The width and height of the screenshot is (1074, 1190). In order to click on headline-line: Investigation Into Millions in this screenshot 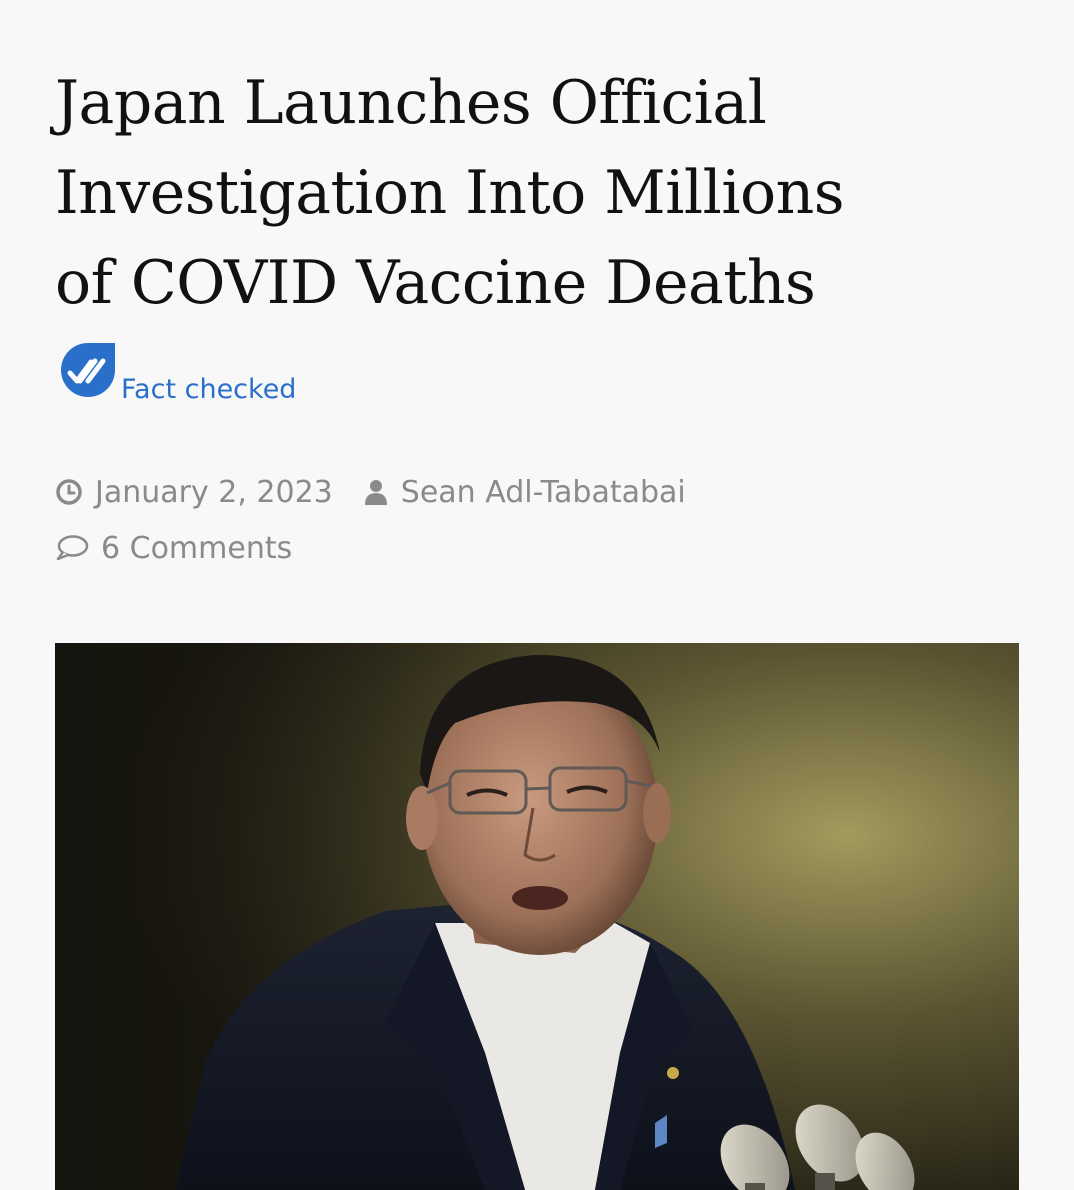, I will do `click(450, 193)`.